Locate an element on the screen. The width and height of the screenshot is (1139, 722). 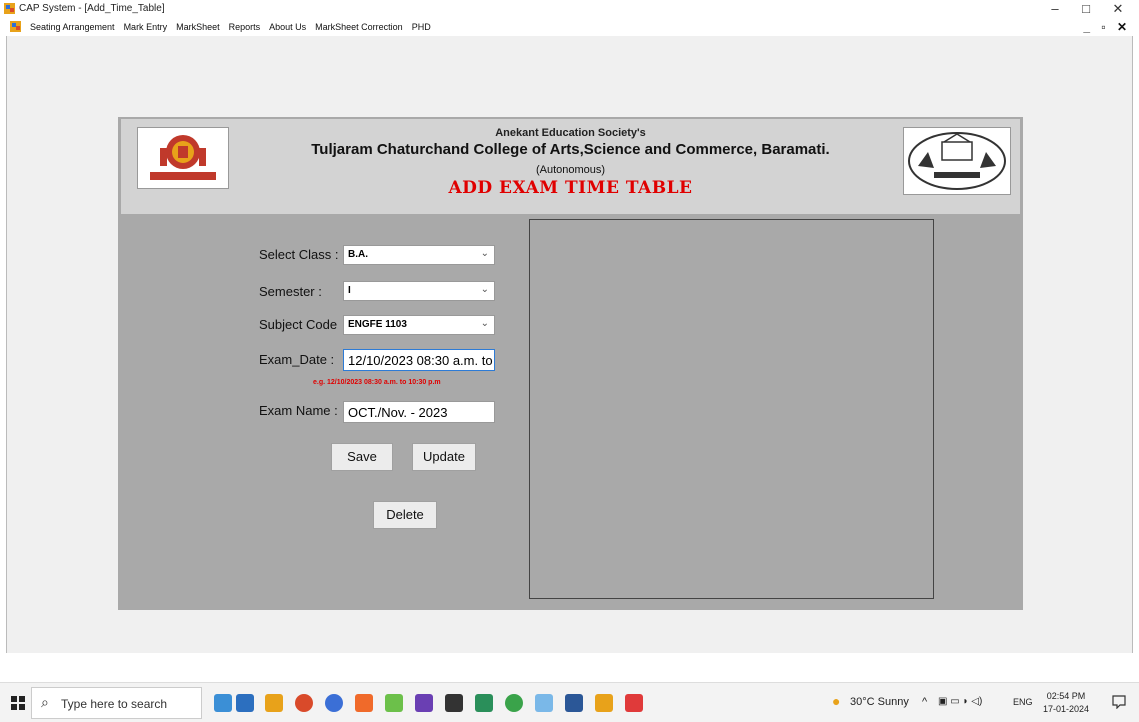
store-icon is located at coordinates (274, 703).